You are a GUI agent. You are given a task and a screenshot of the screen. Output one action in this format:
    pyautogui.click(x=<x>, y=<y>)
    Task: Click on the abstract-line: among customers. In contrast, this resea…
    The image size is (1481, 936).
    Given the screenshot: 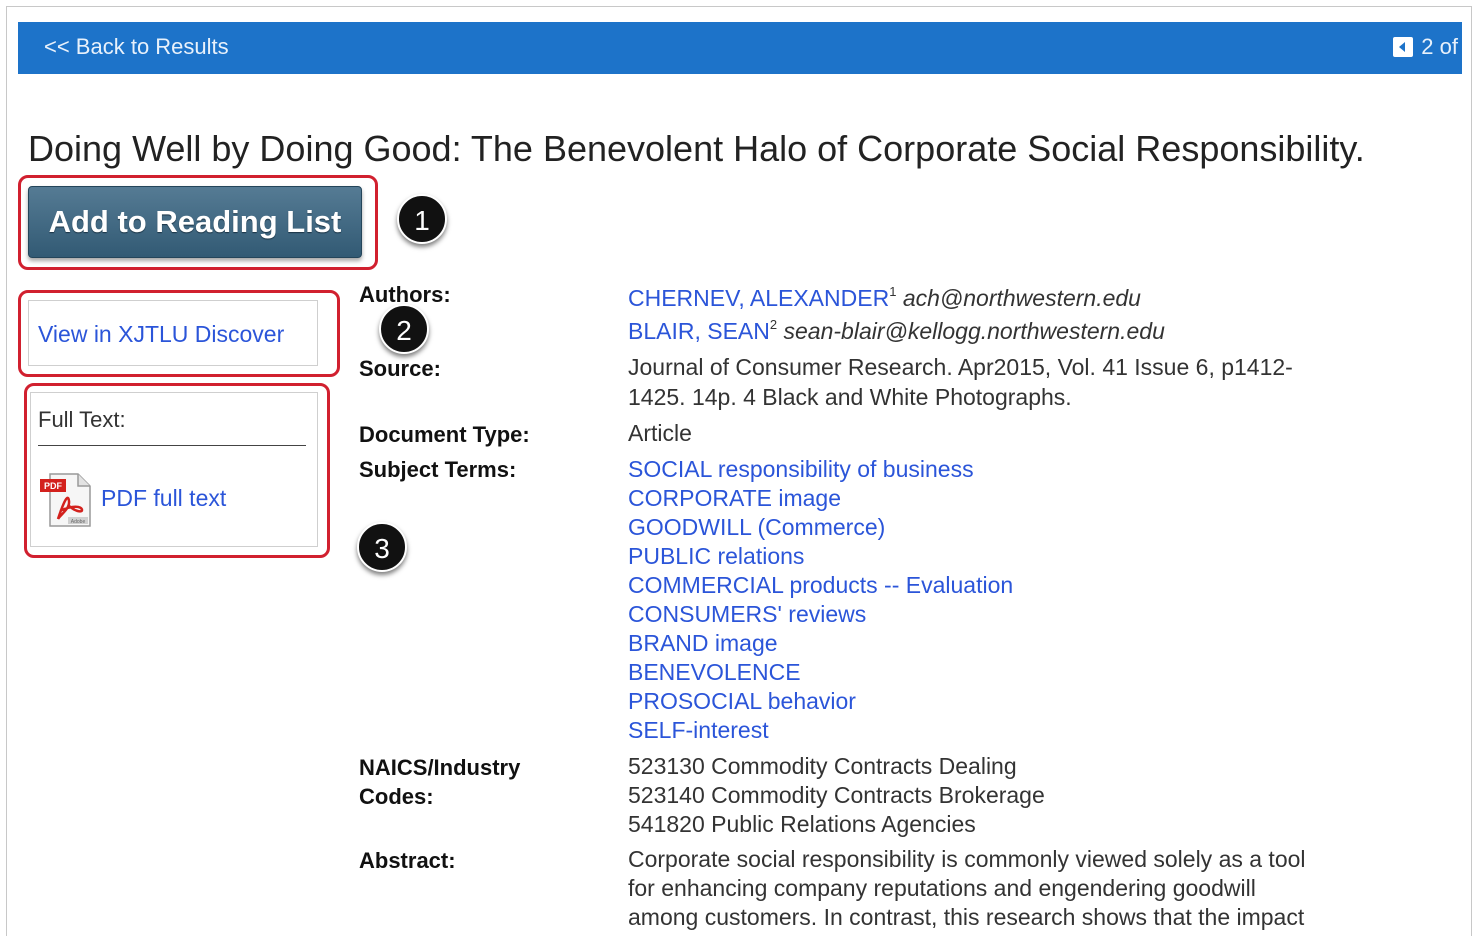 What is the action you would take?
    pyautogui.click(x=966, y=917)
    